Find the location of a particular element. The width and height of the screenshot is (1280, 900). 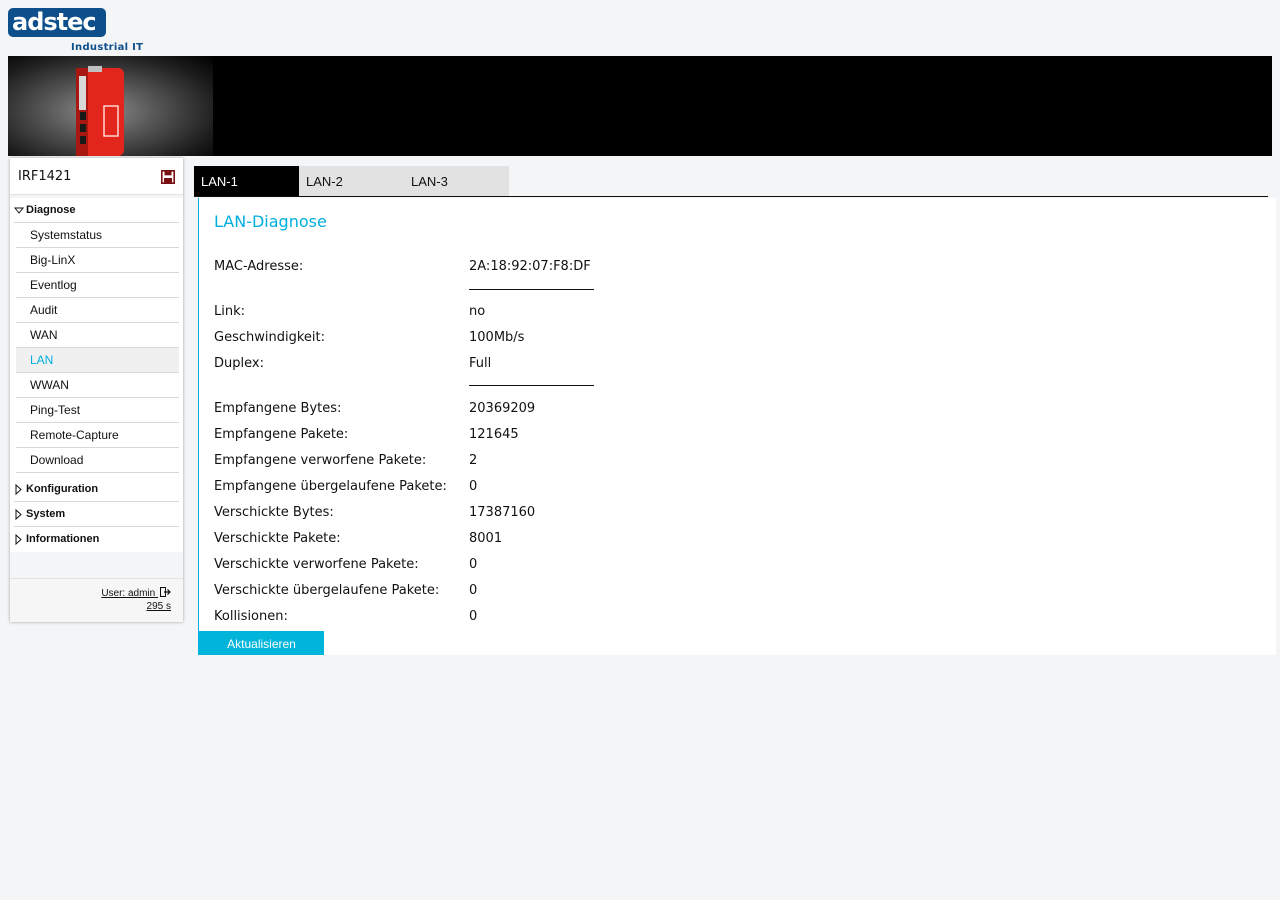

refresh-button: Aktualisieren is located at coordinates (261, 643).